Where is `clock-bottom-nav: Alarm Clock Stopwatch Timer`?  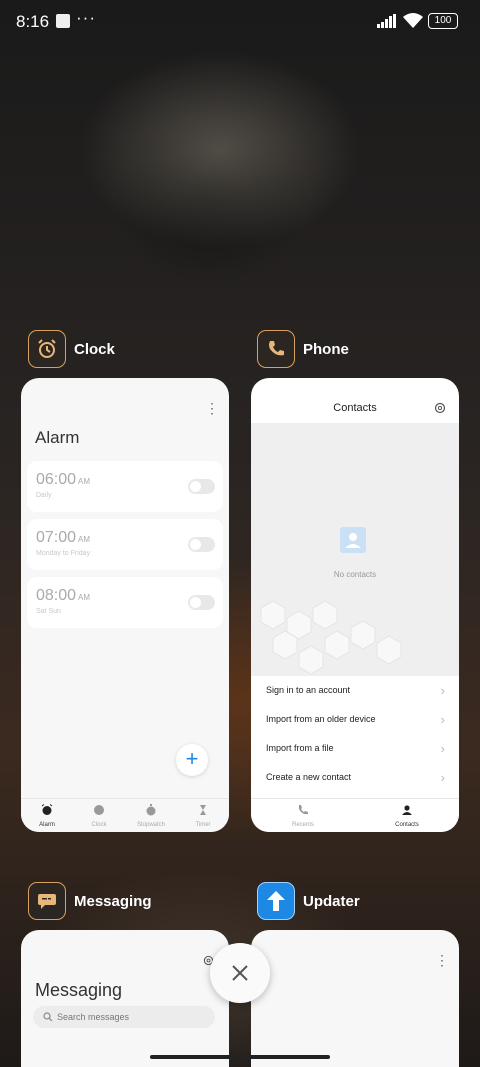 clock-bottom-nav: Alarm Clock Stopwatch Timer is located at coordinates (125, 815).